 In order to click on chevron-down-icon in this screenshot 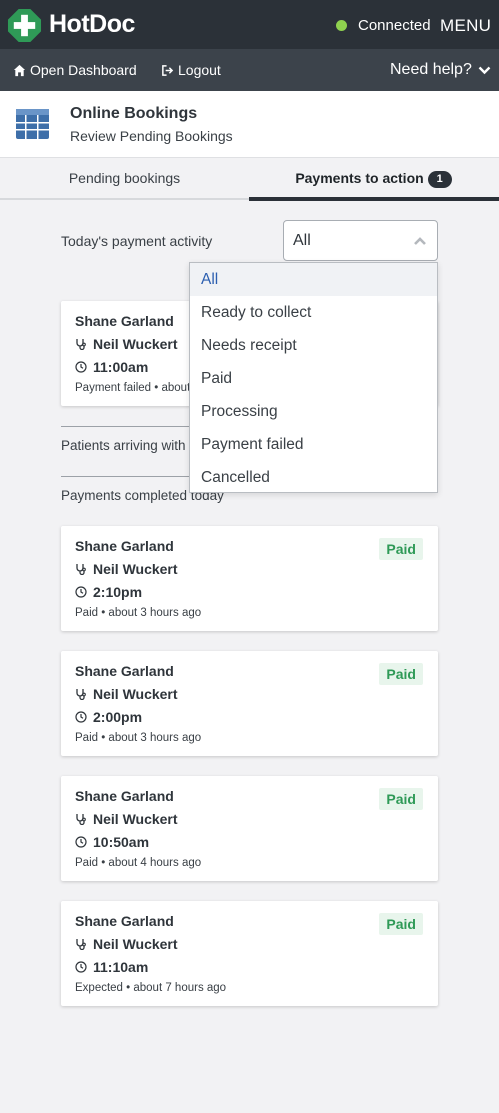, I will do `click(484, 70)`.